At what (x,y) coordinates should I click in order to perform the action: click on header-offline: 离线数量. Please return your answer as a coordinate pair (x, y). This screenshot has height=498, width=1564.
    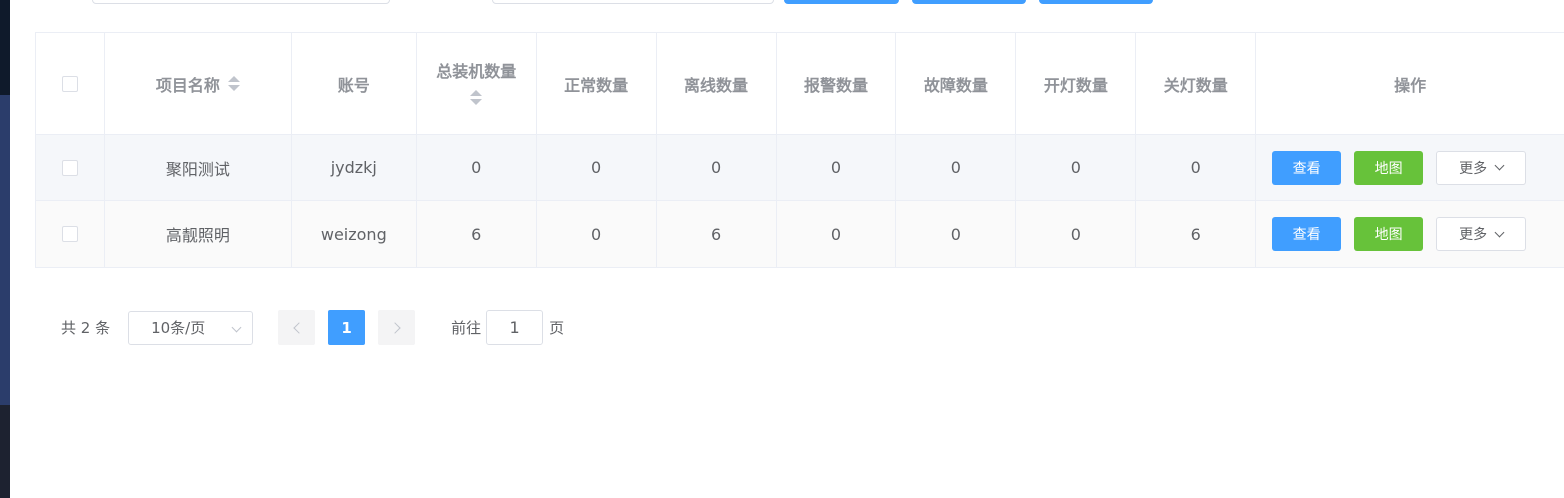
    Looking at the image, I should click on (716, 84).